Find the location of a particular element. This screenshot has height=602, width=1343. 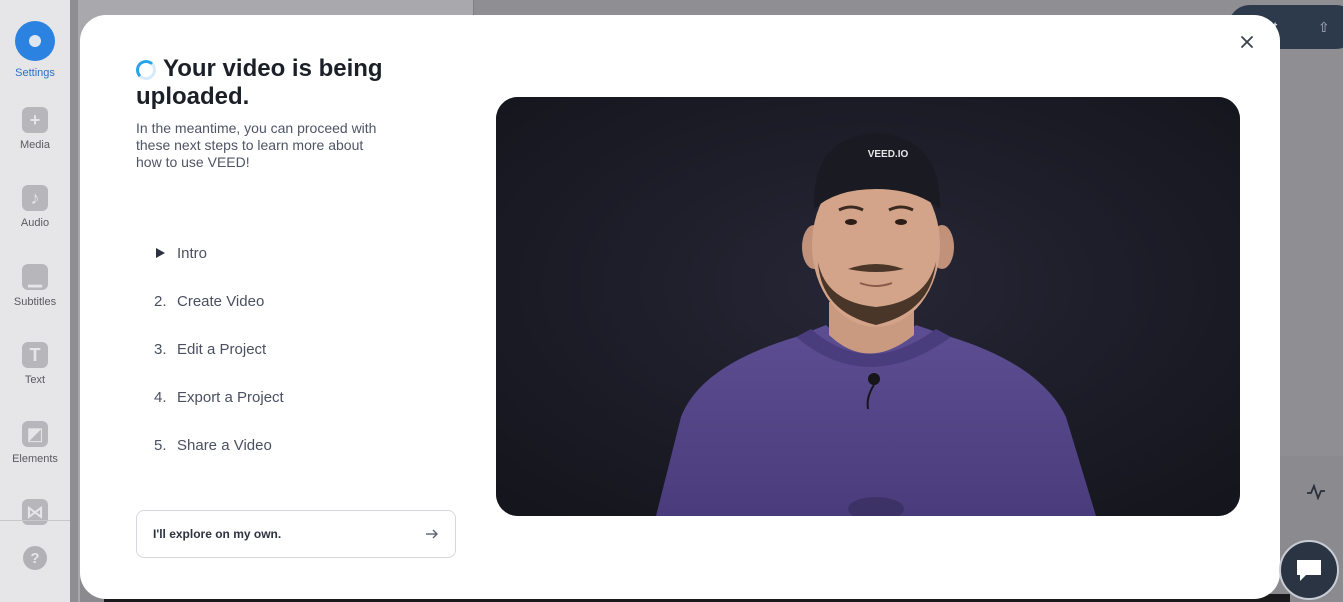

step-export-project: 4. Export a Project is located at coordinates (219, 397).